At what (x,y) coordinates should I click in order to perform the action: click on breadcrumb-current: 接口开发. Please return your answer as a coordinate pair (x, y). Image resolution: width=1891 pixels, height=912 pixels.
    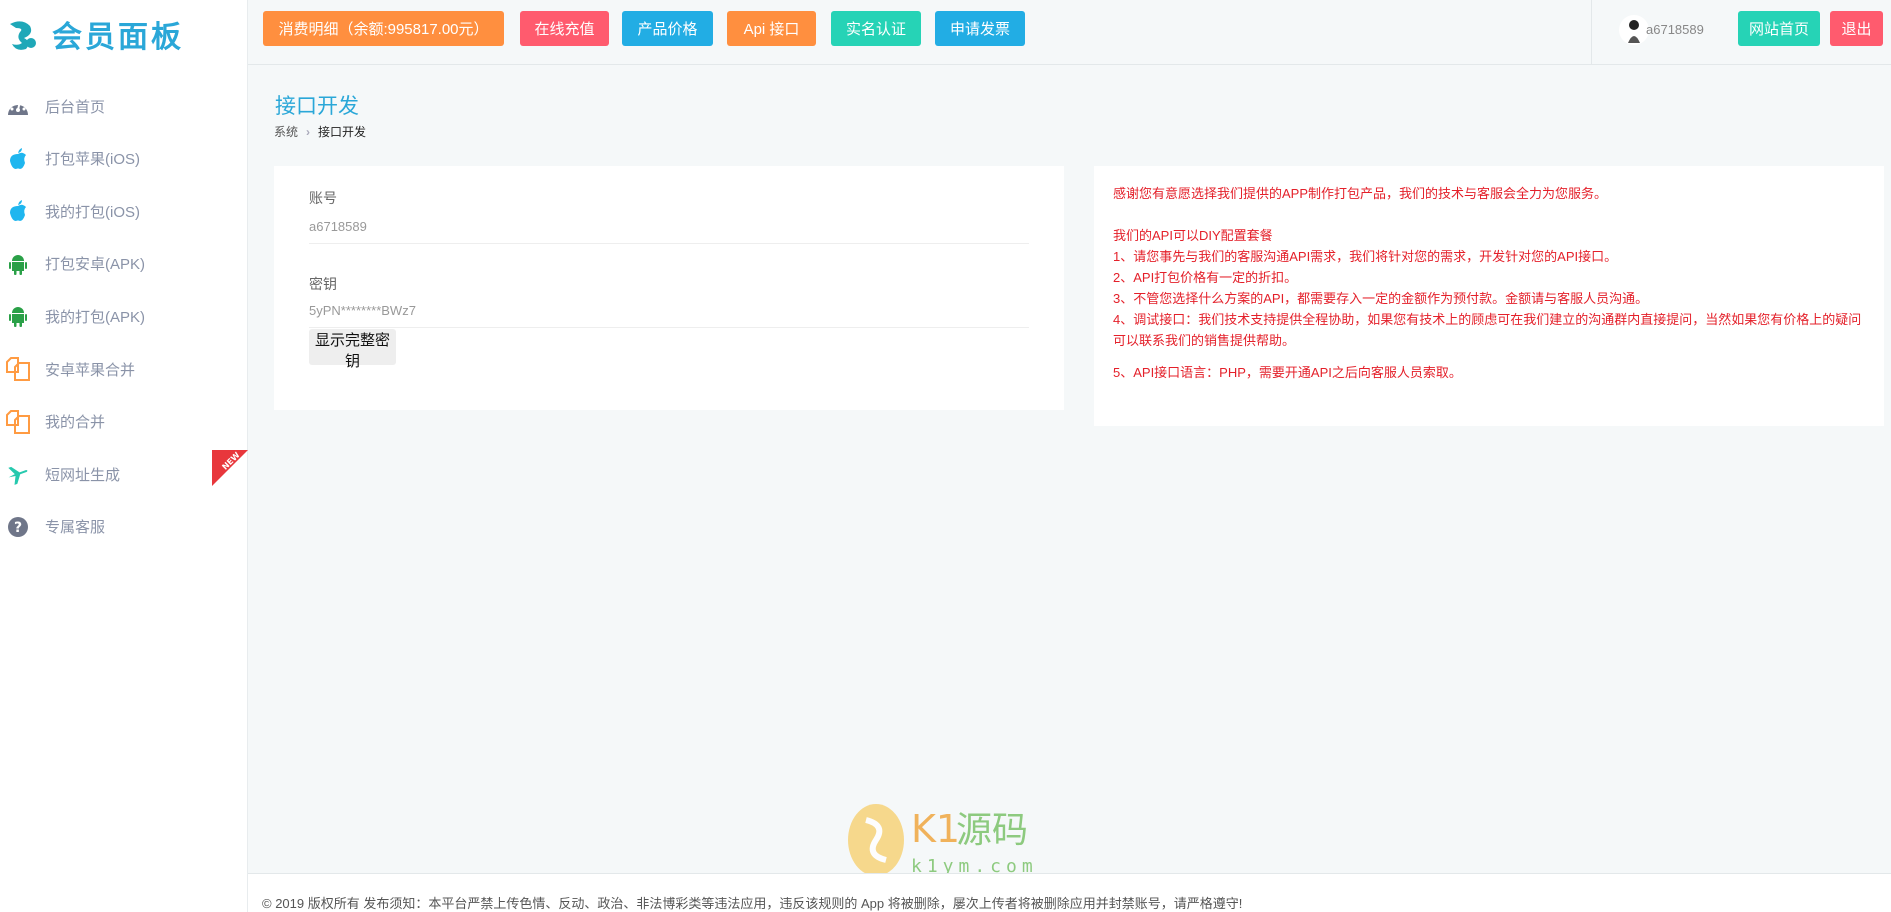
    Looking at the image, I should click on (342, 132).